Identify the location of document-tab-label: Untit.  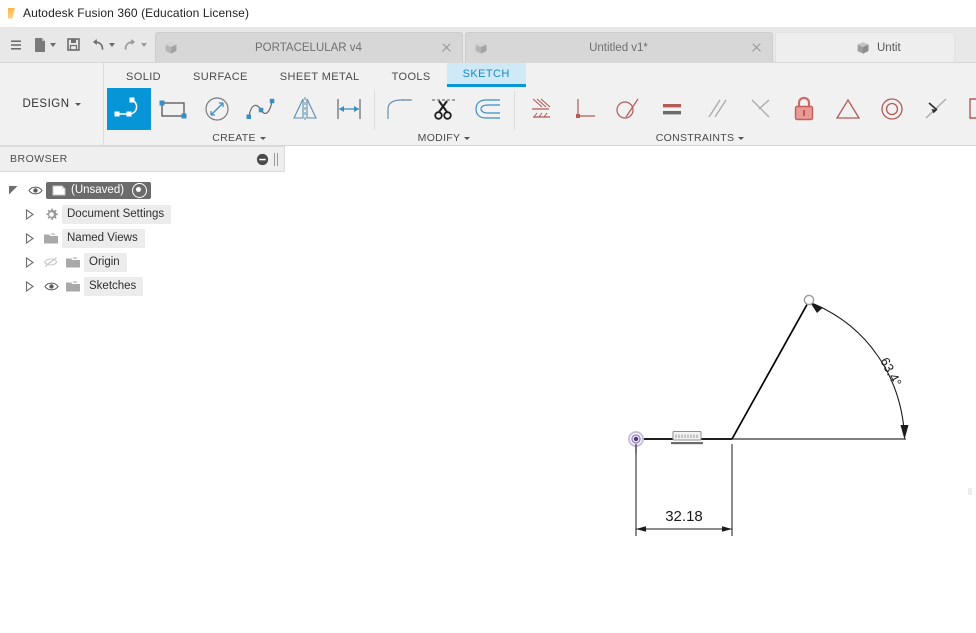
(889, 47).